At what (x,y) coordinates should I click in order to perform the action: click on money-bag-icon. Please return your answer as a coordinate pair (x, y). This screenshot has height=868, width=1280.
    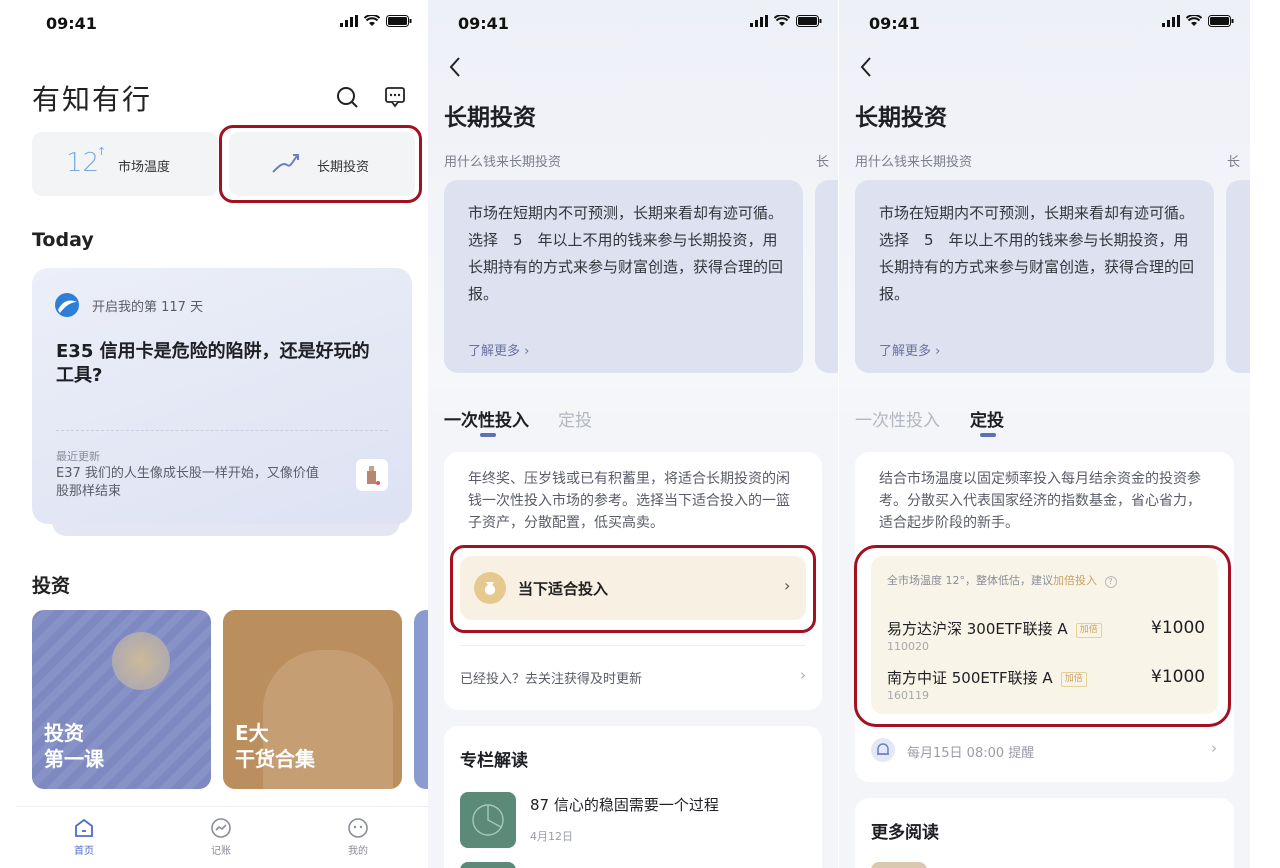
    Looking at the image, I should click on (490, 588).